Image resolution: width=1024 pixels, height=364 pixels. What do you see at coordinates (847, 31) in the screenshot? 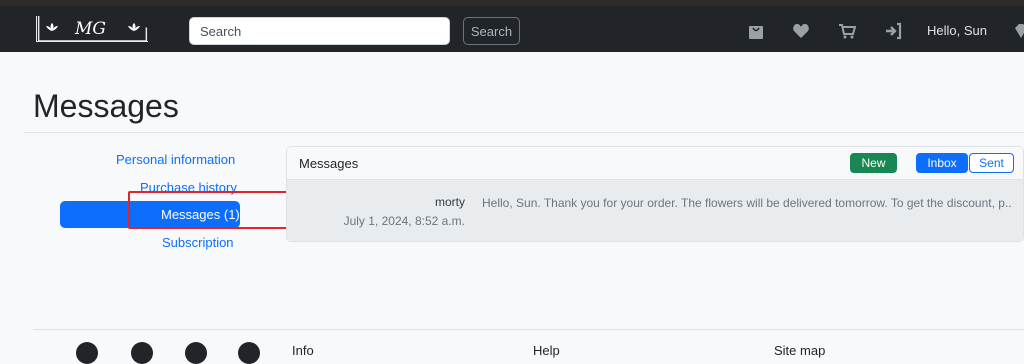
I see `cart-icon` at bounding box center [847, 31].